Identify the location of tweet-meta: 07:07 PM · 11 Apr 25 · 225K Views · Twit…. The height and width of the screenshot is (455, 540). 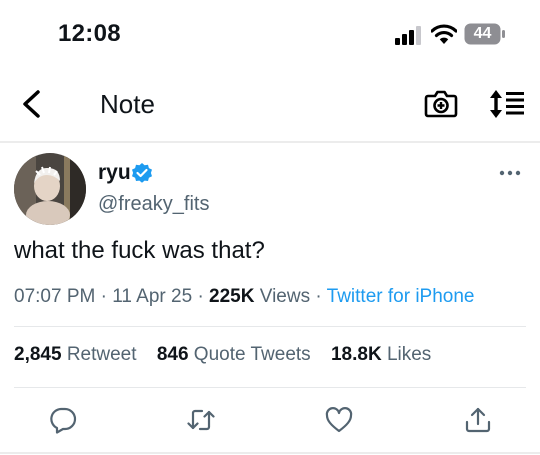
(244, 297).